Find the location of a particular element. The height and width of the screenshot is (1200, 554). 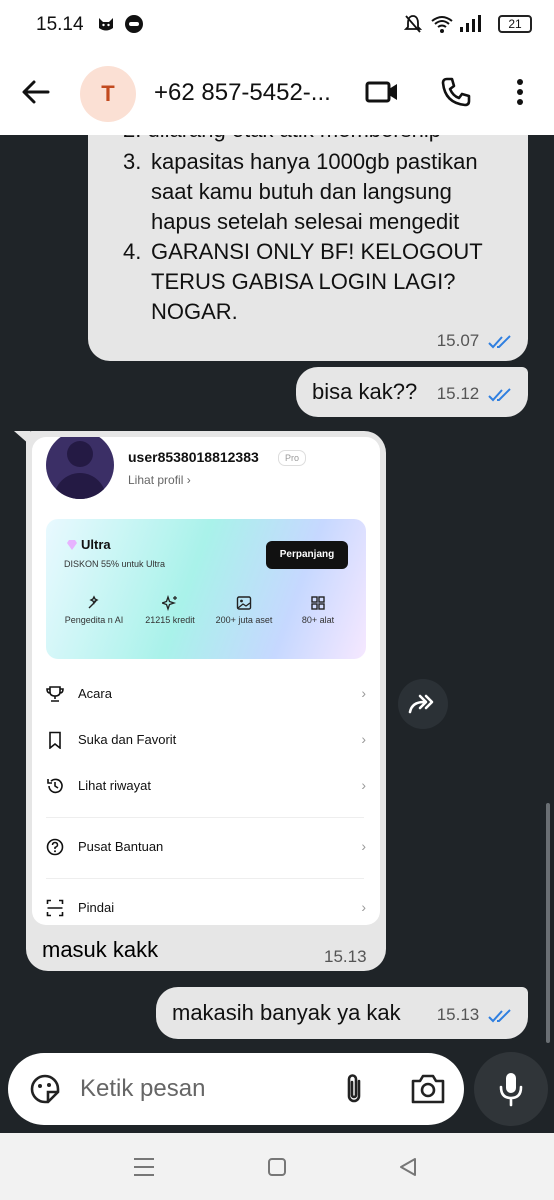

feature-tools: 80+ alat is located at coordinates (318, 610).